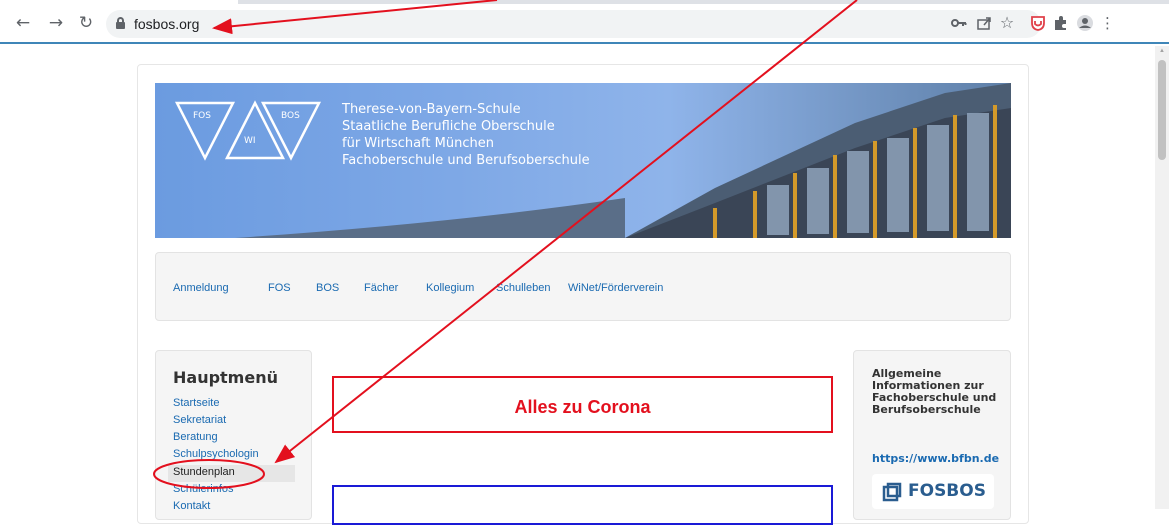 This screenshot has height=525, width=1169. I want to click on fosbos-logo-icon, so click(892, 492).